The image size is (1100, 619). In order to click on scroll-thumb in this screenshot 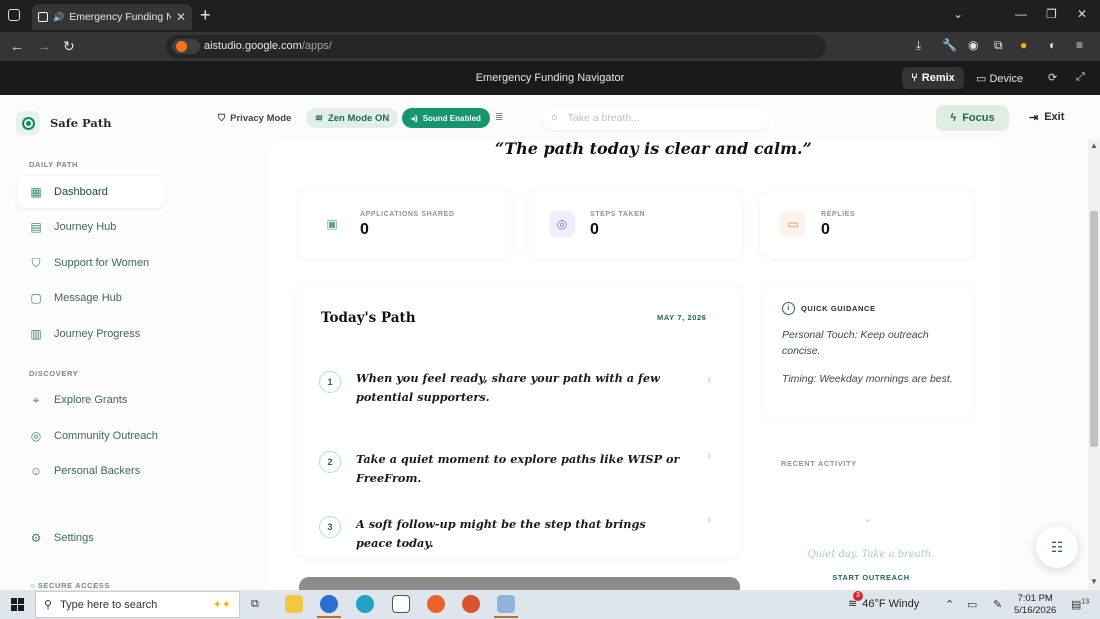, I will do `click(1094, 329)`.